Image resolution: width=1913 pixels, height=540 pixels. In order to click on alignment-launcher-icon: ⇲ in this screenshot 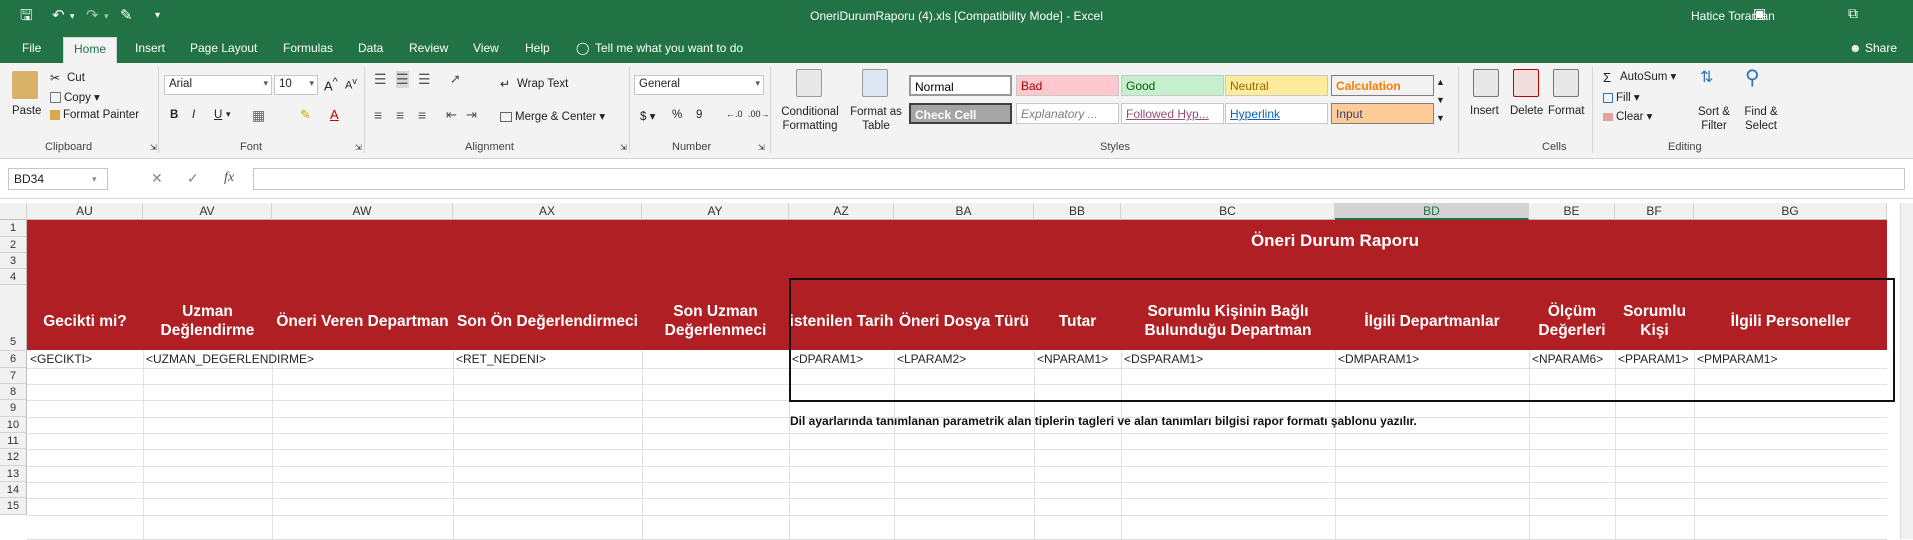, I will do `click(623, 147)`.